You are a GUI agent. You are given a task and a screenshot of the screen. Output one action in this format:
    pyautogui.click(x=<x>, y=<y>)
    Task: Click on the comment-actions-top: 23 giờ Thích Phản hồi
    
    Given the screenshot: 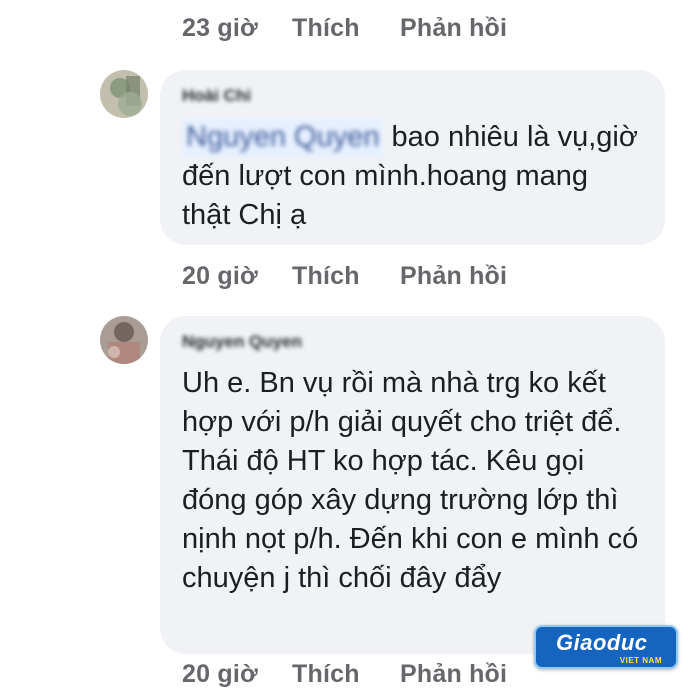 What is the action you would take?
    pyautogui.click(x=344, y=28)
    